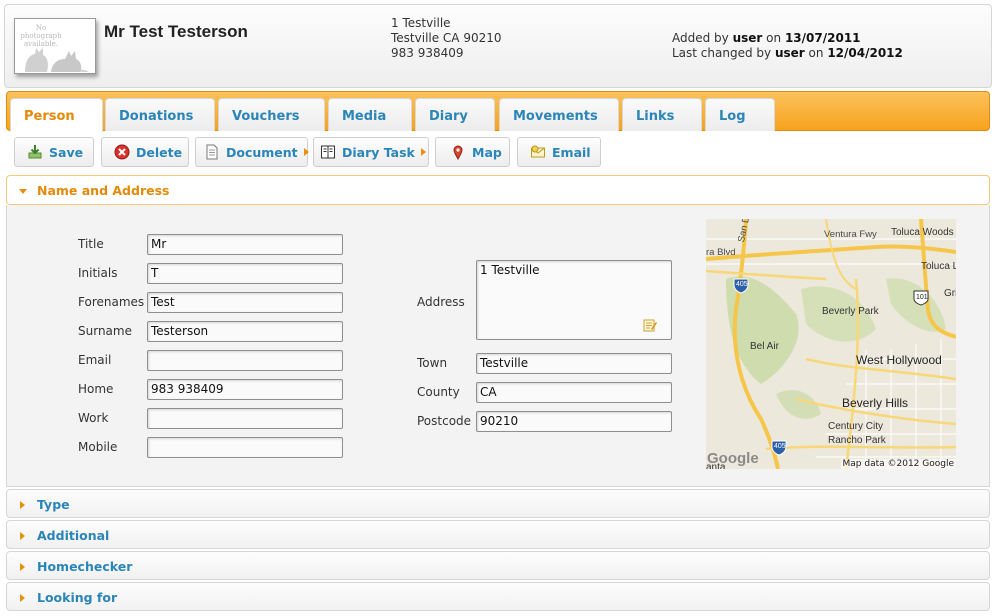 Image resolution: width=996 pixels, height=616 pixels. What do you see at coordinates (93, 418) in the screenshot?
I see `work-phone-label: Work` at bounding box center [93, 418].